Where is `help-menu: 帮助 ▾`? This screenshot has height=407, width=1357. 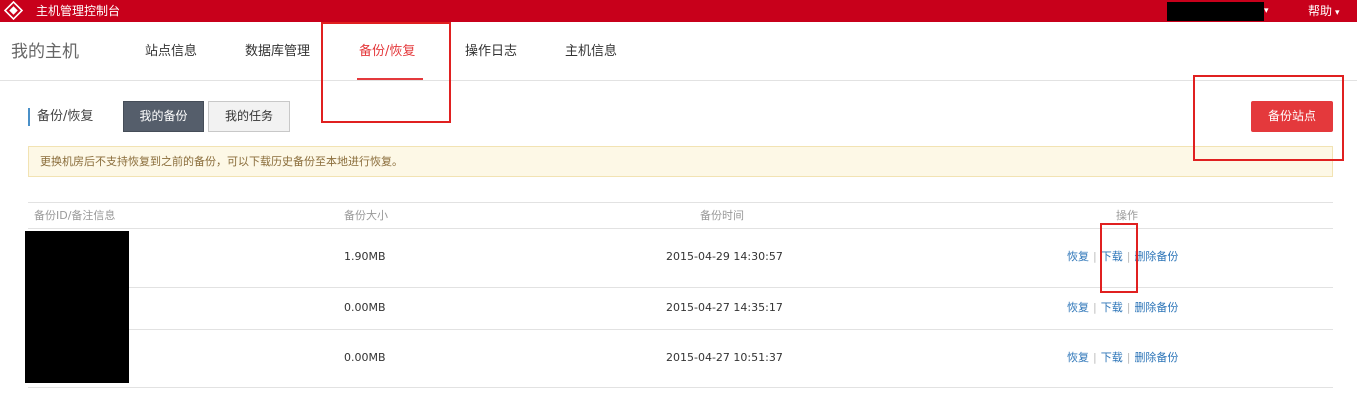
help-menu: 帮助 ▾ is located at coordinates (1324, 12).